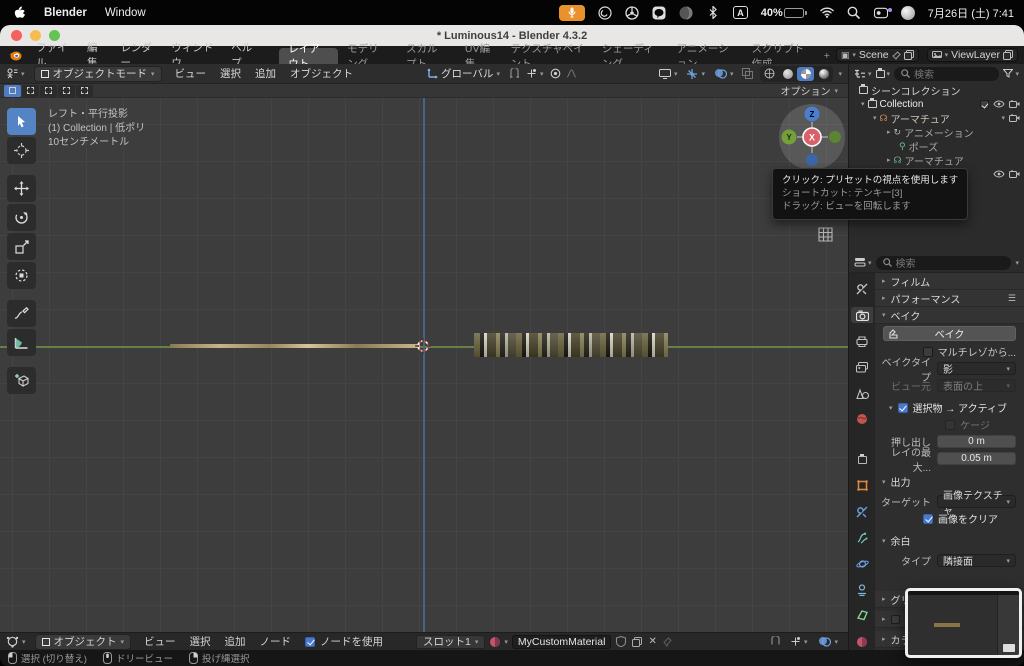 The image size is (1024, 666). I want to click on target-dropdown: 画像テクスチャ ▾, so click(976, 504).